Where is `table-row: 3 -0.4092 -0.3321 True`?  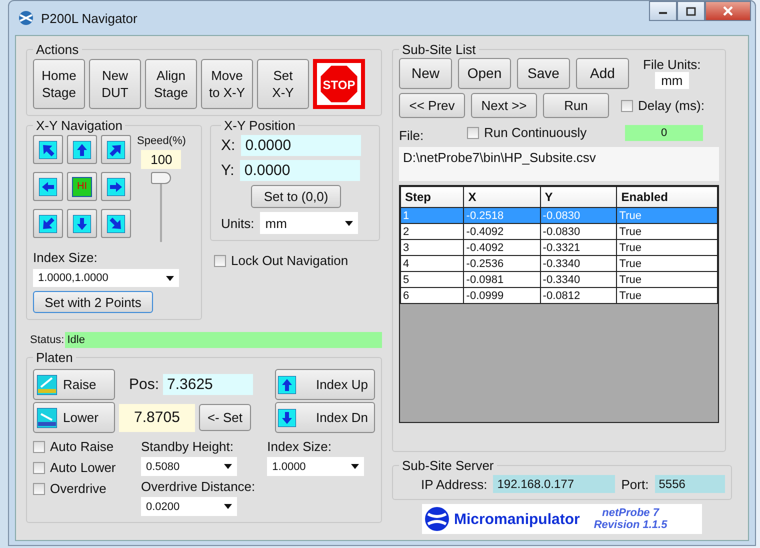 table-row: 3 -0.4092 -0.3321 True is located at coordinates (559, 248).